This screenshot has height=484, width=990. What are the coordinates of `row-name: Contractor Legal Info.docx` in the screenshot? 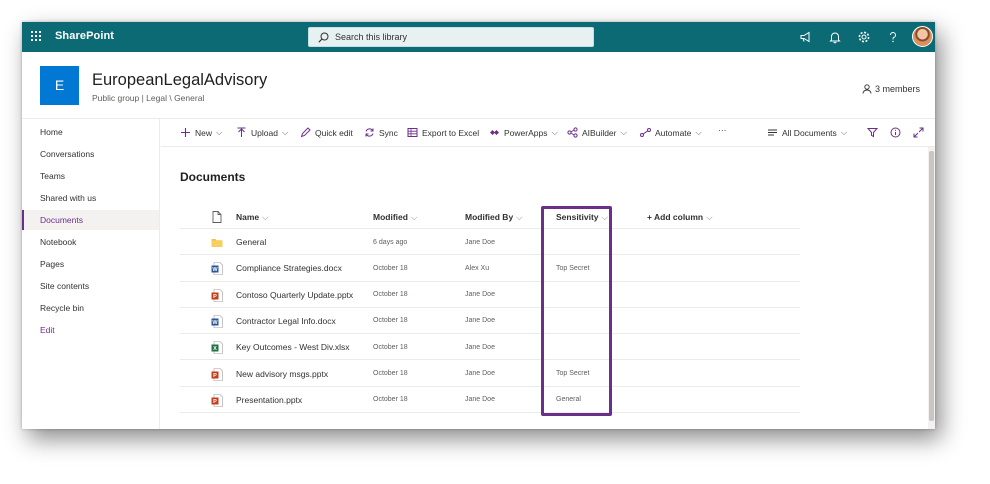 It's located at (286, 321).